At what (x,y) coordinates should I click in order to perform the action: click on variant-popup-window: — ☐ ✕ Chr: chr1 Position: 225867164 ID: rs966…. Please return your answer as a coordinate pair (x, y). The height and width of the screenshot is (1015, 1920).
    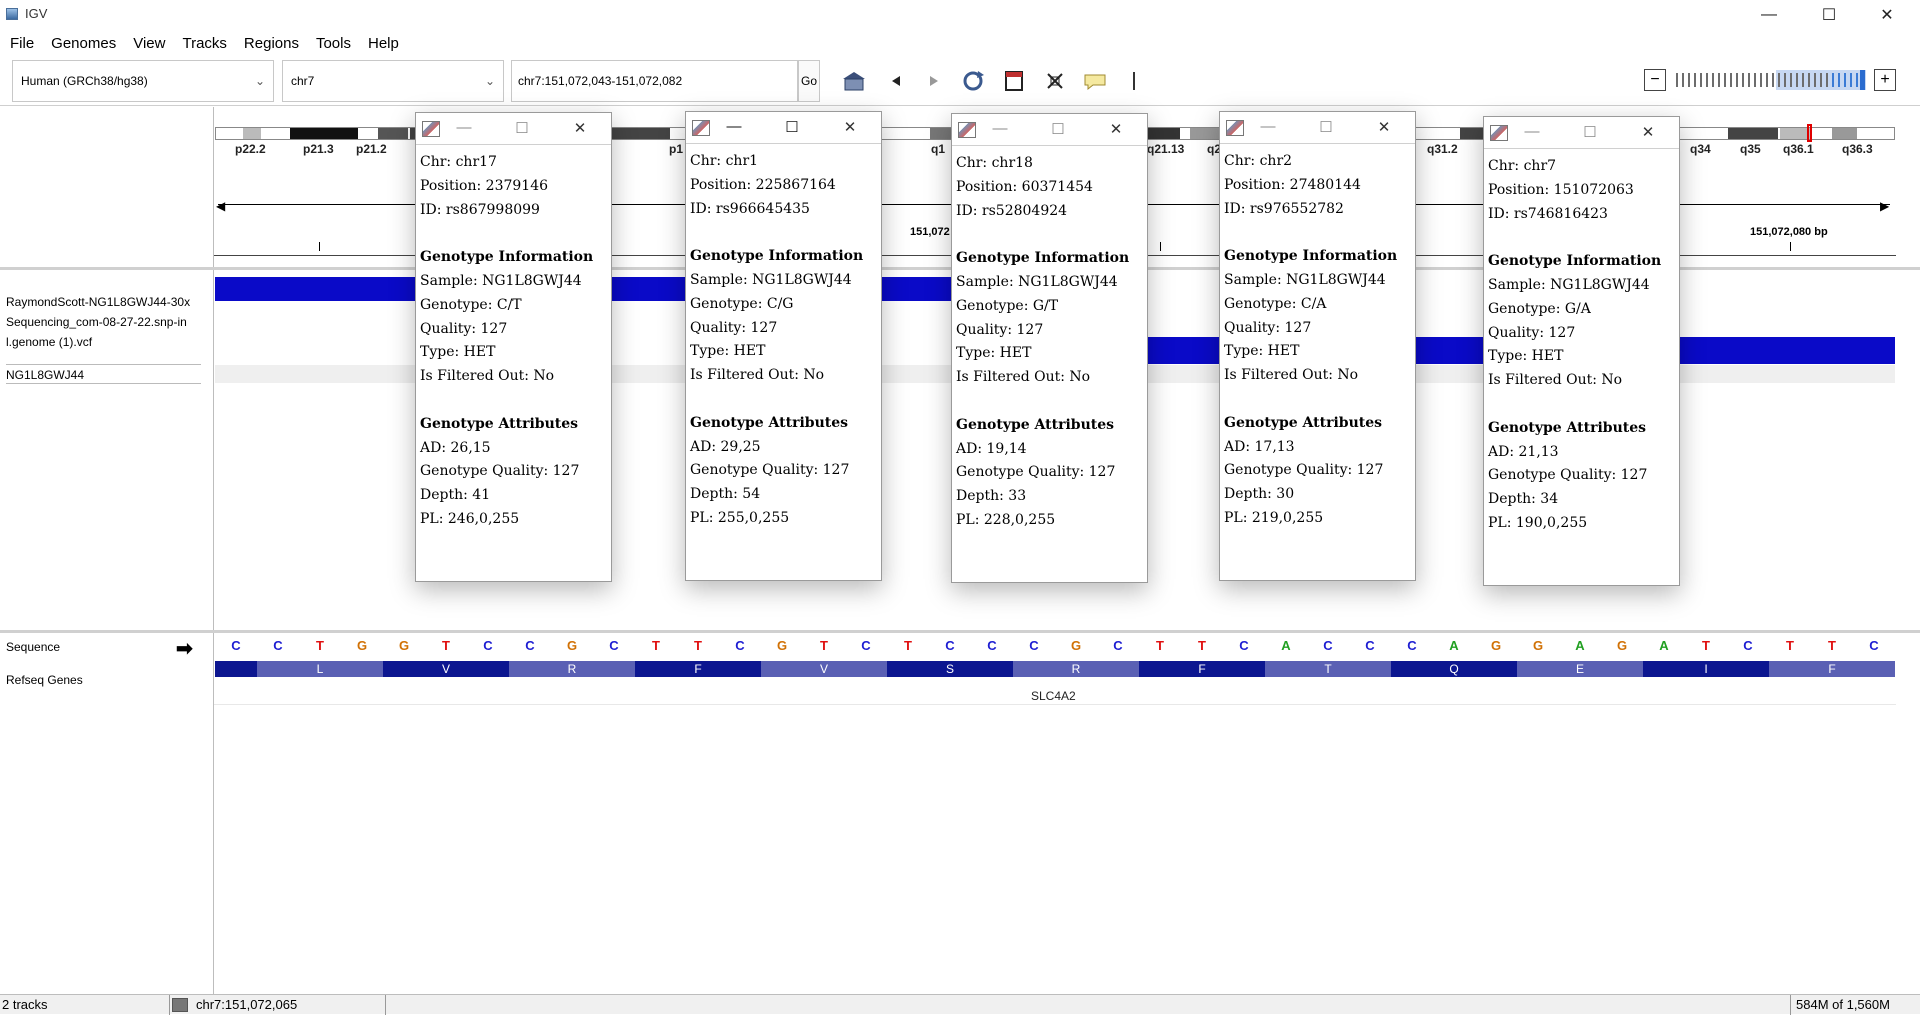
    Looking at the image, I should click on (783, 346).